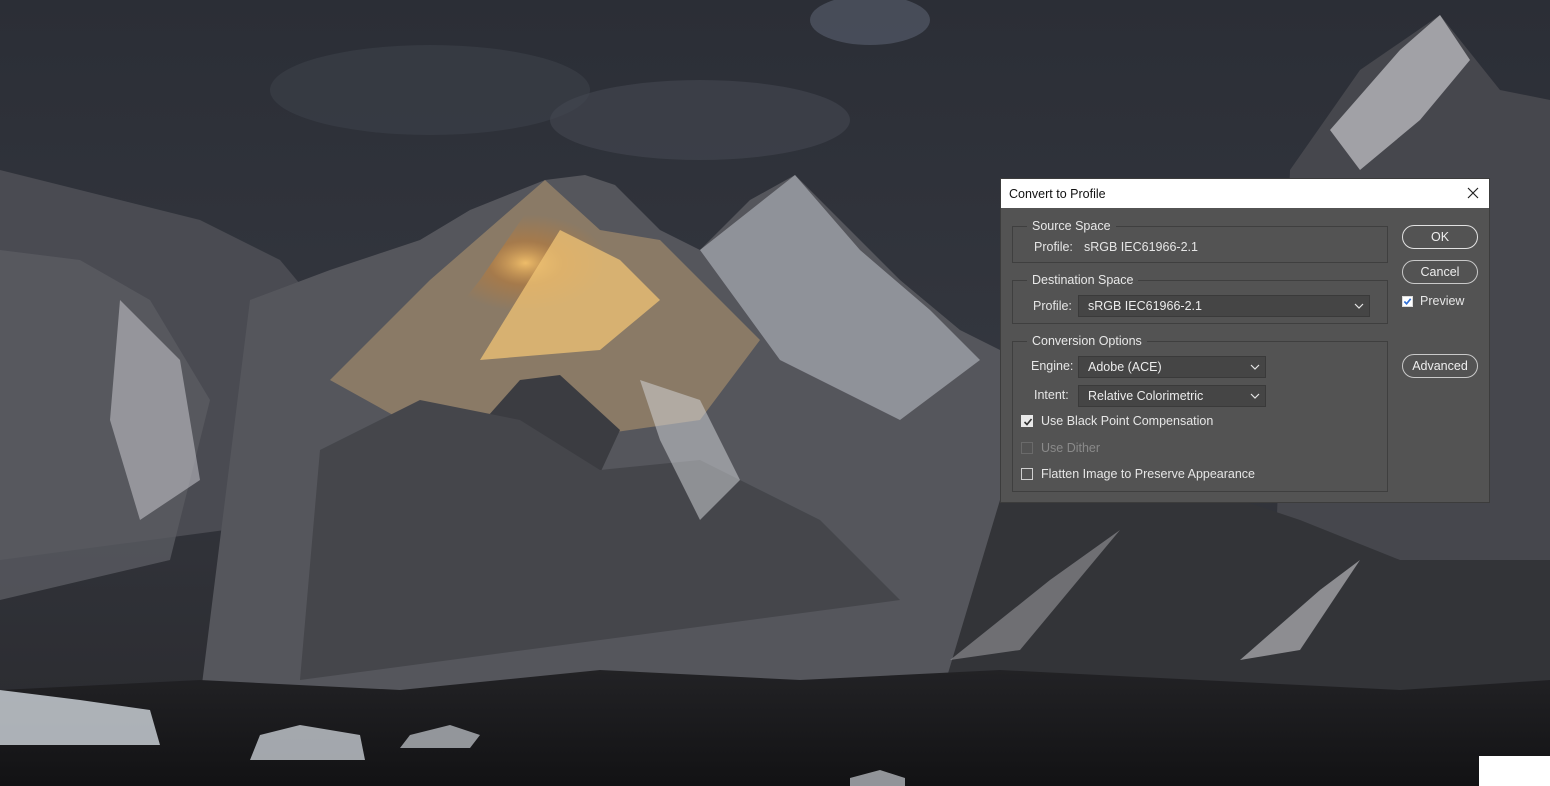  I want to click on destination-space-label: Destination Space, so click(1083, 280).